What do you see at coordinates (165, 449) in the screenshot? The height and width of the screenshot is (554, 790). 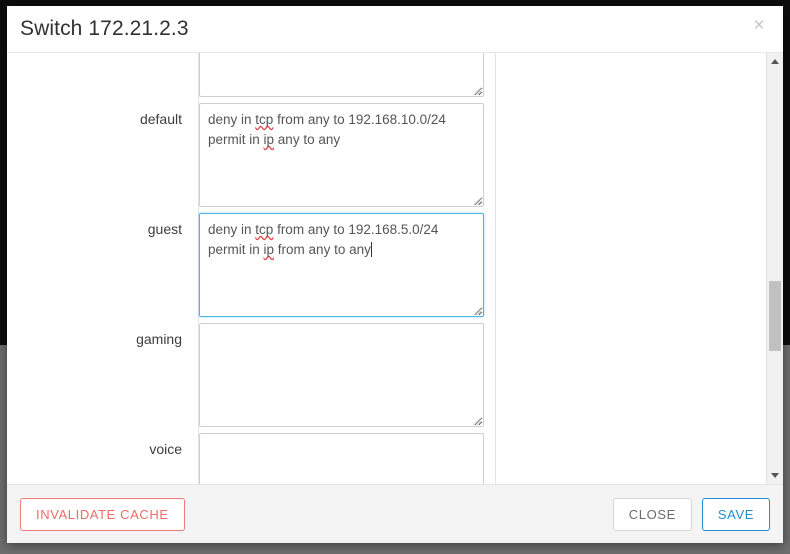 I see `acl-row-label: voice` at bounding box center [165, 449].